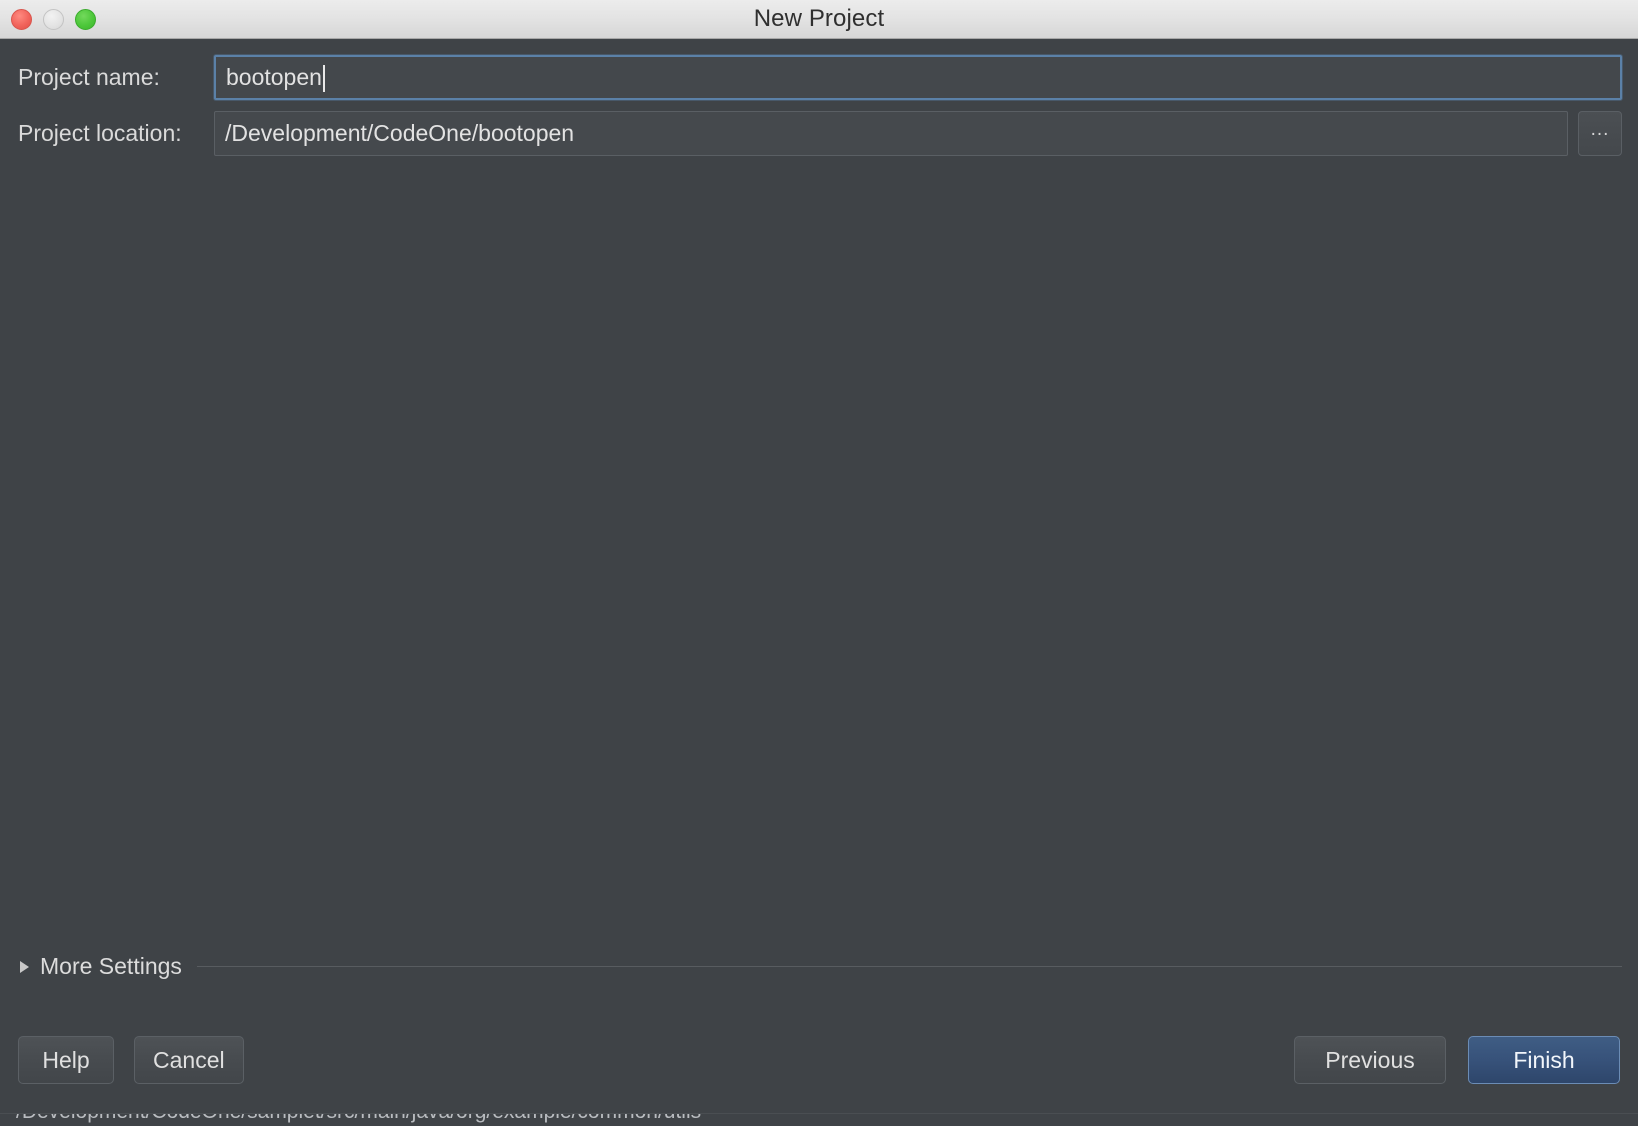 This screenshot has width=1638, height=1126. What do you see at coordinates (1370, 1060) in the screenshot?
I see `previous-button: Previous` at bounding box center [1370, 1060].